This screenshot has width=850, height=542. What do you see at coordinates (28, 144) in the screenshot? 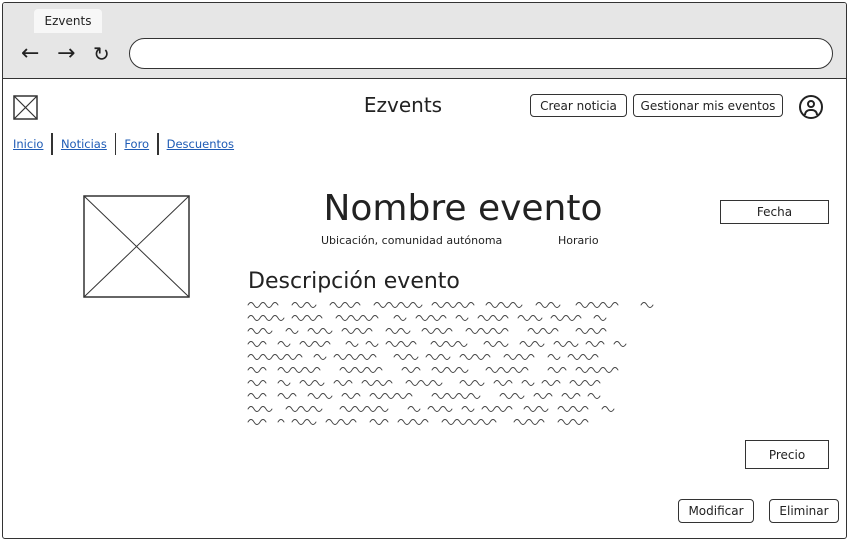
I see `nav-link-inicio: Inicio` at bounding box center [28, 144].